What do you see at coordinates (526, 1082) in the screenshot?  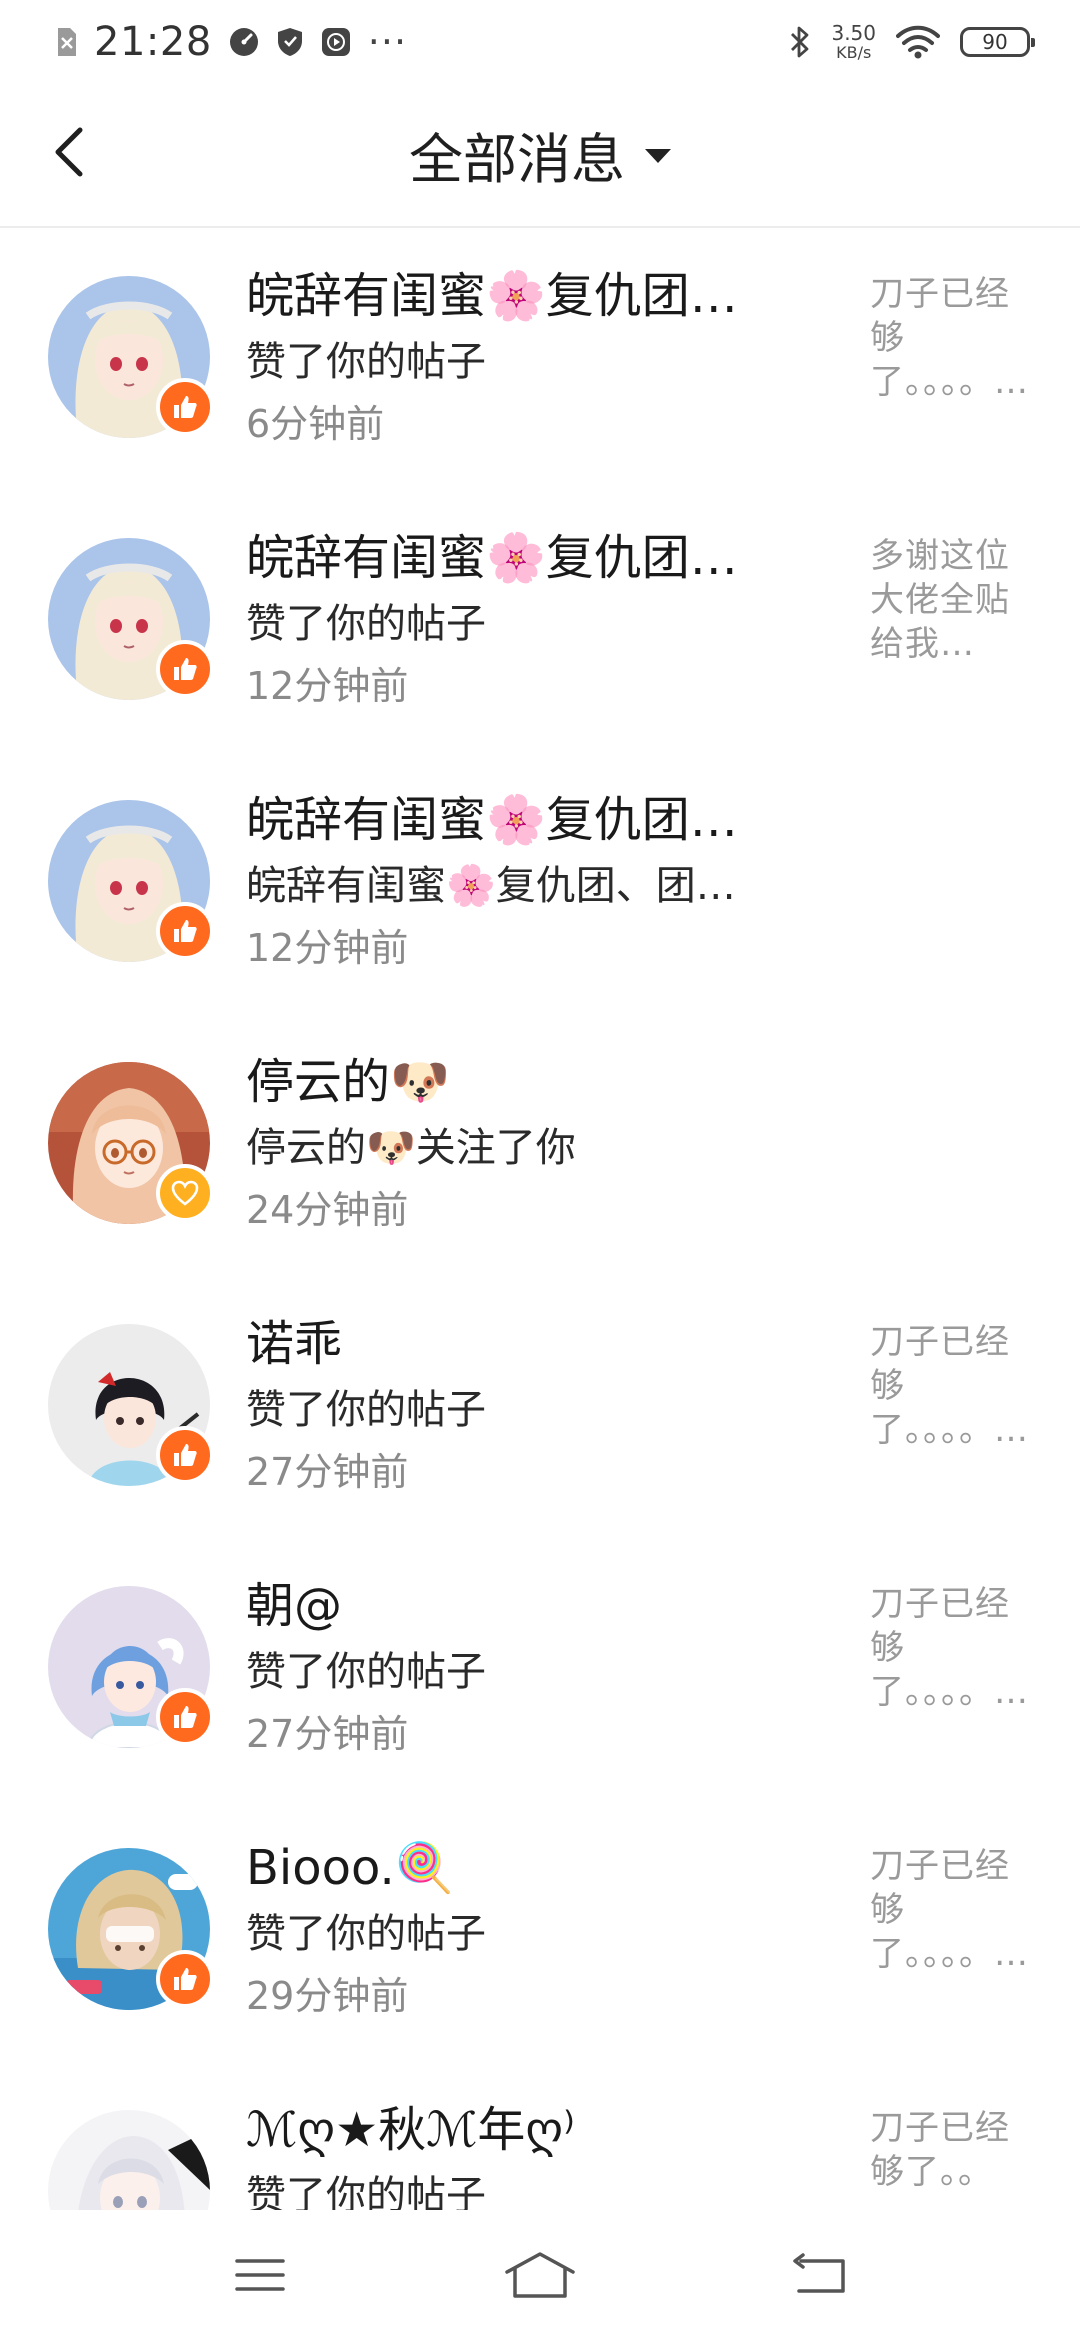 I see `sender-name: 停云的🐶` at bounding box center [526, 1082].